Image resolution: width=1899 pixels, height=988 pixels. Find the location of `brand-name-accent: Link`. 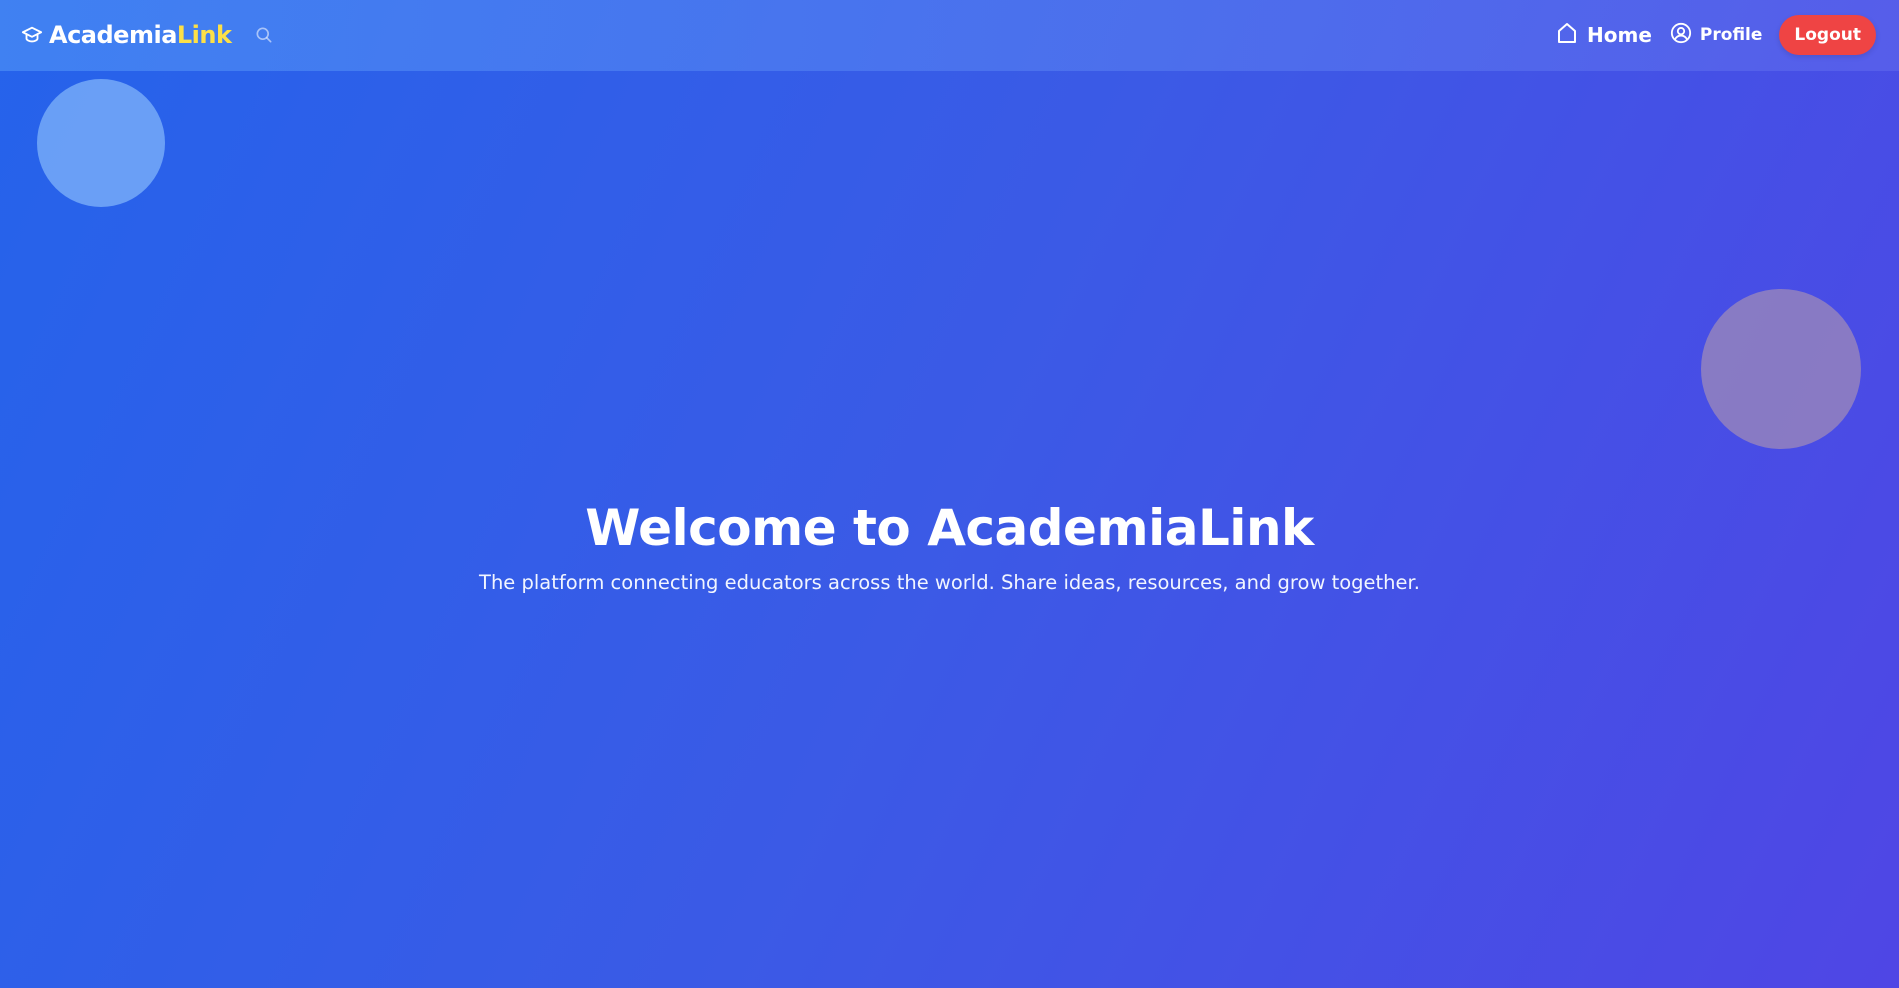

brand-name-accent: Link is located at coordinates (204, 35).